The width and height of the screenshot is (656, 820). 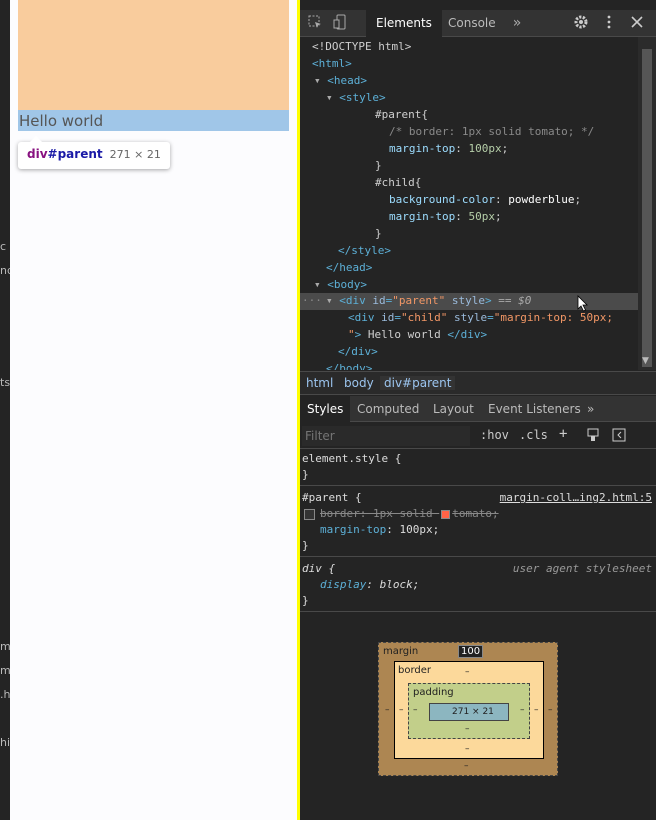 What do you see at coordinates (593, 436) in the screenshot?
I see `computed-styles-icon` at bounding box center [593, 436].